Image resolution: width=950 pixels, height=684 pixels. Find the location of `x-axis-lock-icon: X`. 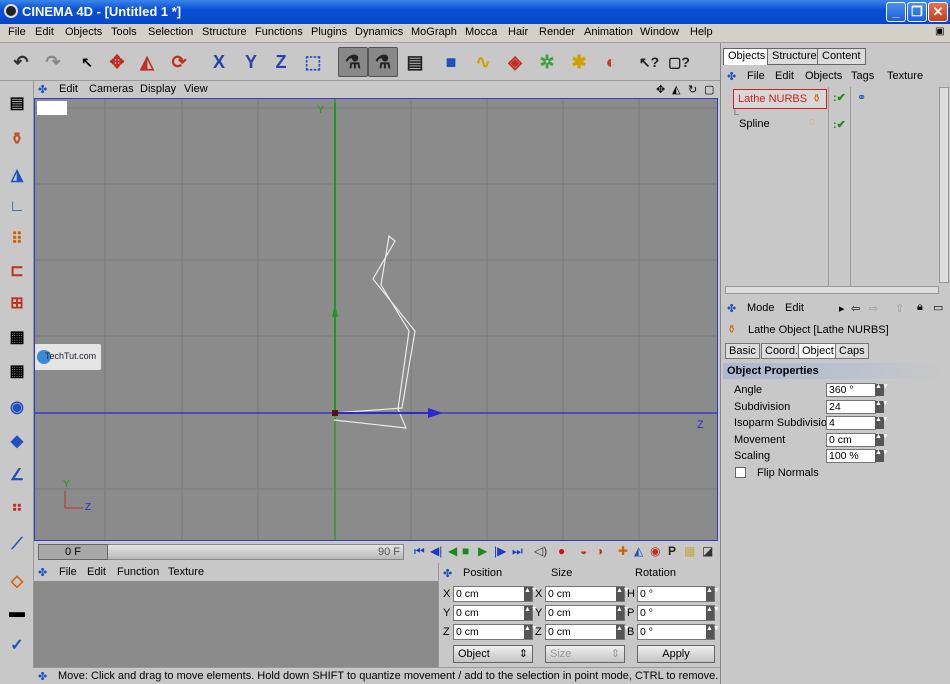

x-axis-lock-icon: X is located at coordinates (219, 62).